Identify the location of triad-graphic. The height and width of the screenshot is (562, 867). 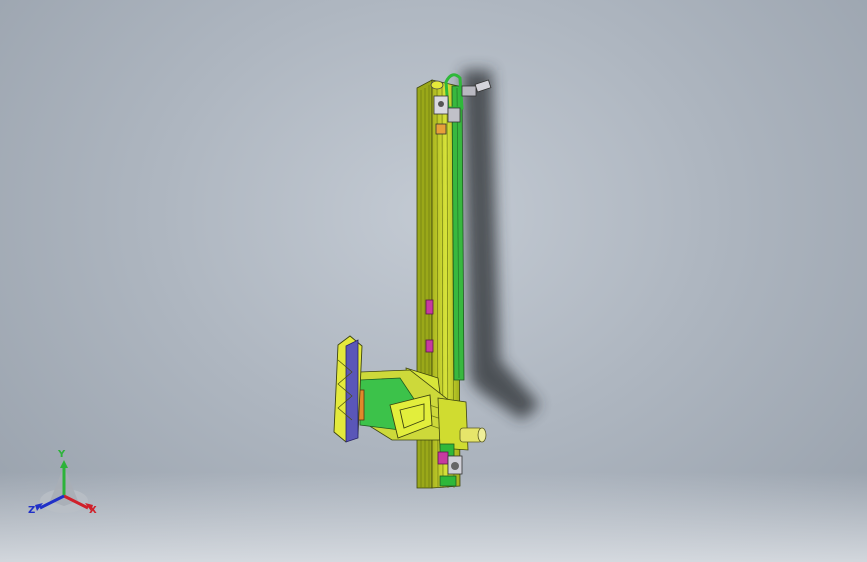
(64, 486).